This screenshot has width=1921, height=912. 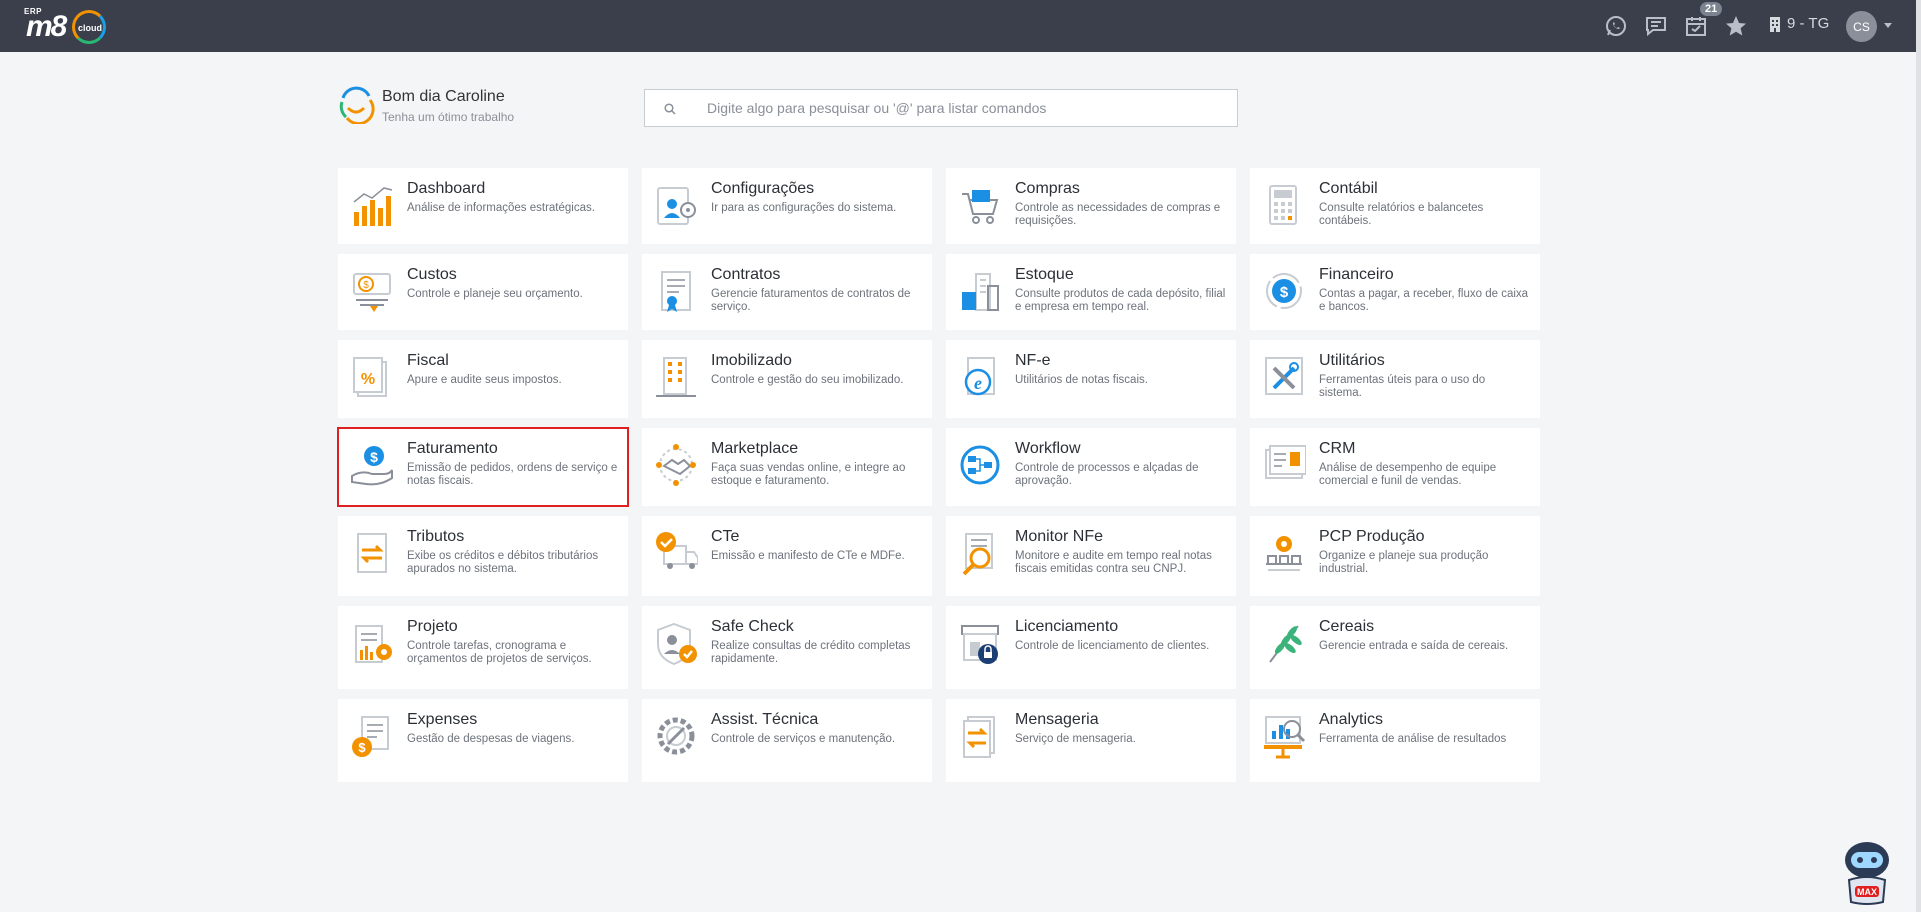 I want to click on module-title: Imobilizado, so click(x=751, y=360).